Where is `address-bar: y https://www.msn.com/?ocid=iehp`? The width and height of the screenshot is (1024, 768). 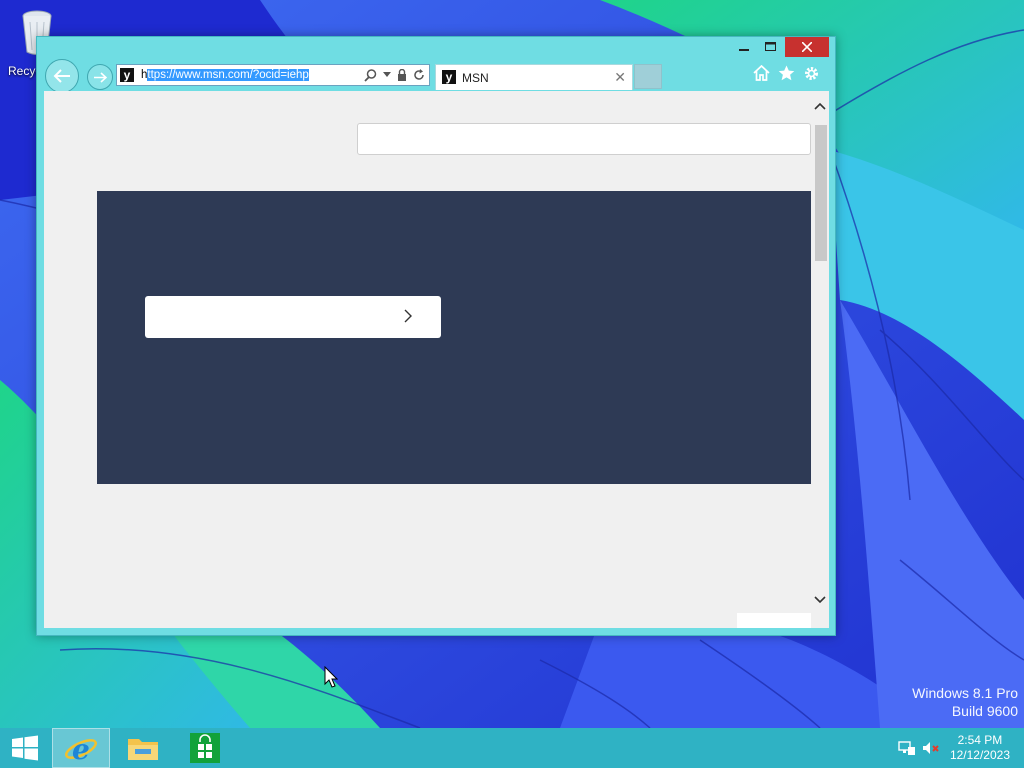
address-bar: y https://www.msn.com/?ocid=iehp is located at coordinates (273, 75).